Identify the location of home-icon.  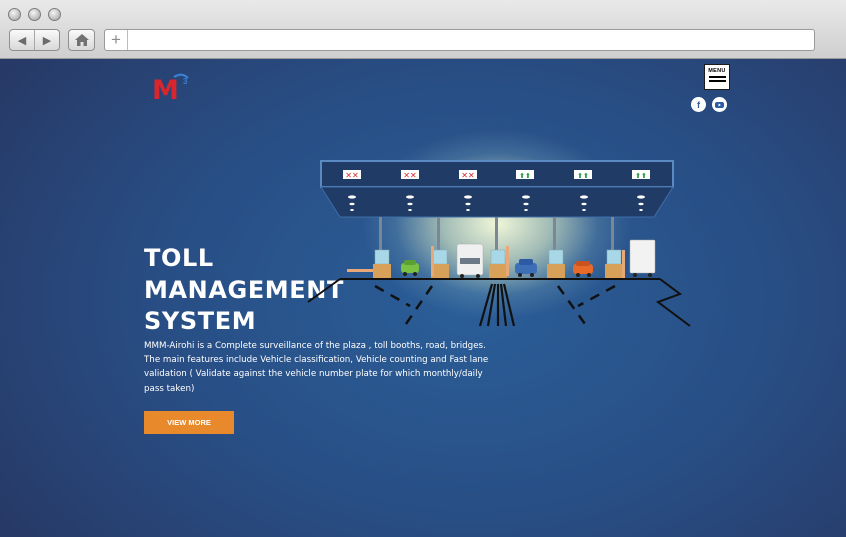
(81, 40).